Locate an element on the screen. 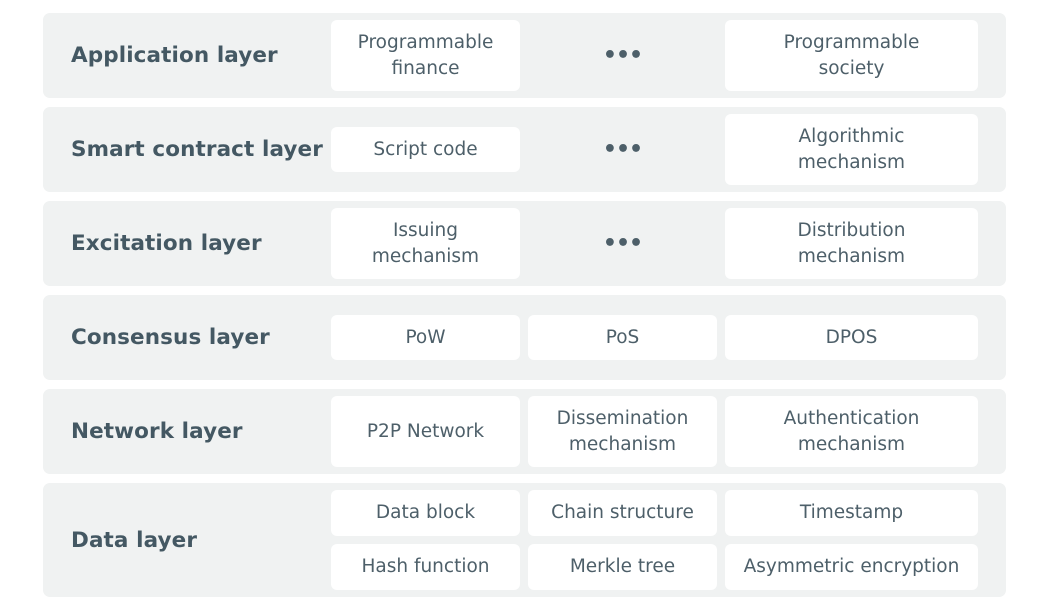 This screenshot has width=1050, height=600. item-authentication-mechanism: Authentication mechanism is located at coordinates (851, 431).